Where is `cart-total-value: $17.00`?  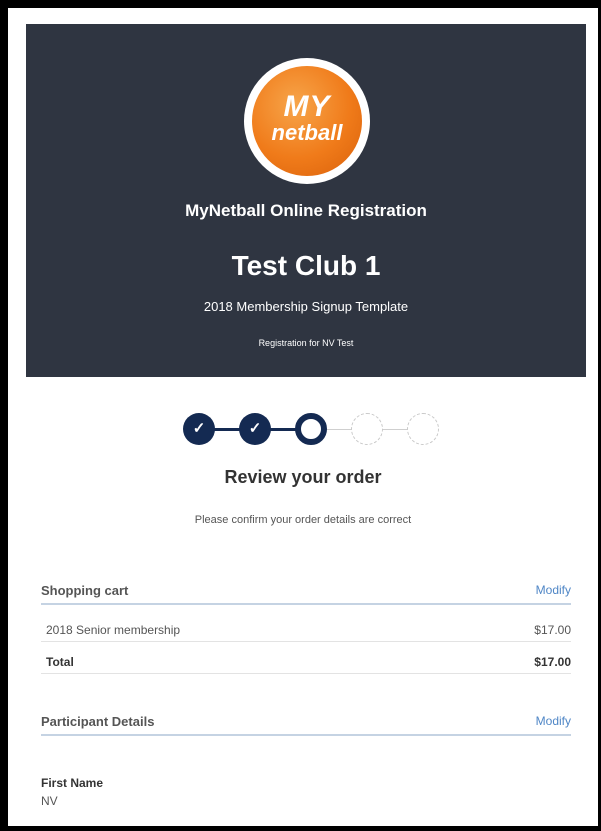
cart-total-value: $17.00 is located at coordinates (552, 662).